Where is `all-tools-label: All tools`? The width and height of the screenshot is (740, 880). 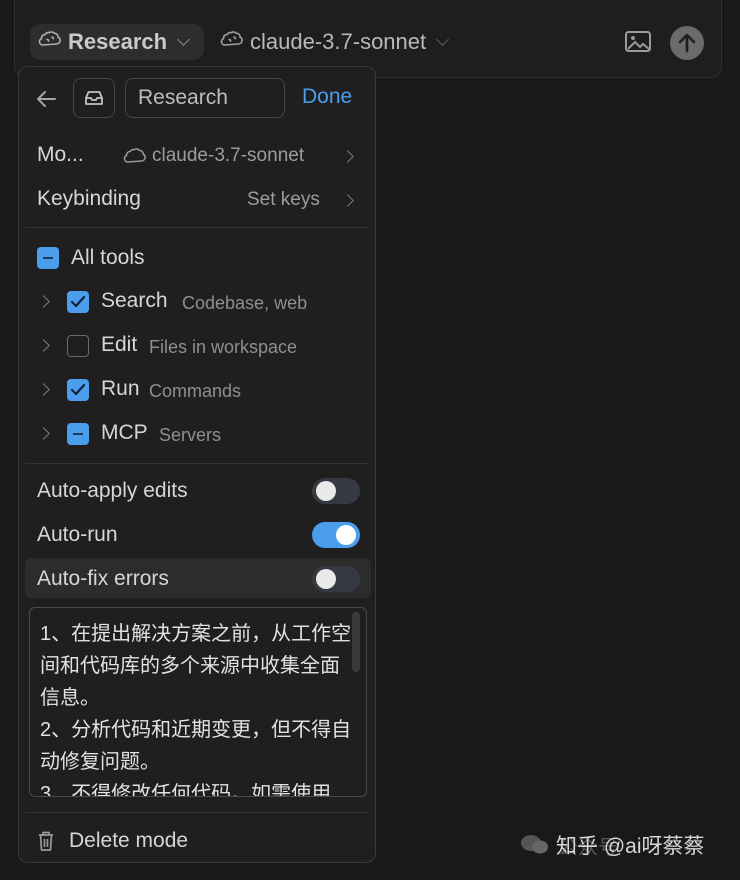
all-tools-label: All tools is located at coordinates (108, 257).